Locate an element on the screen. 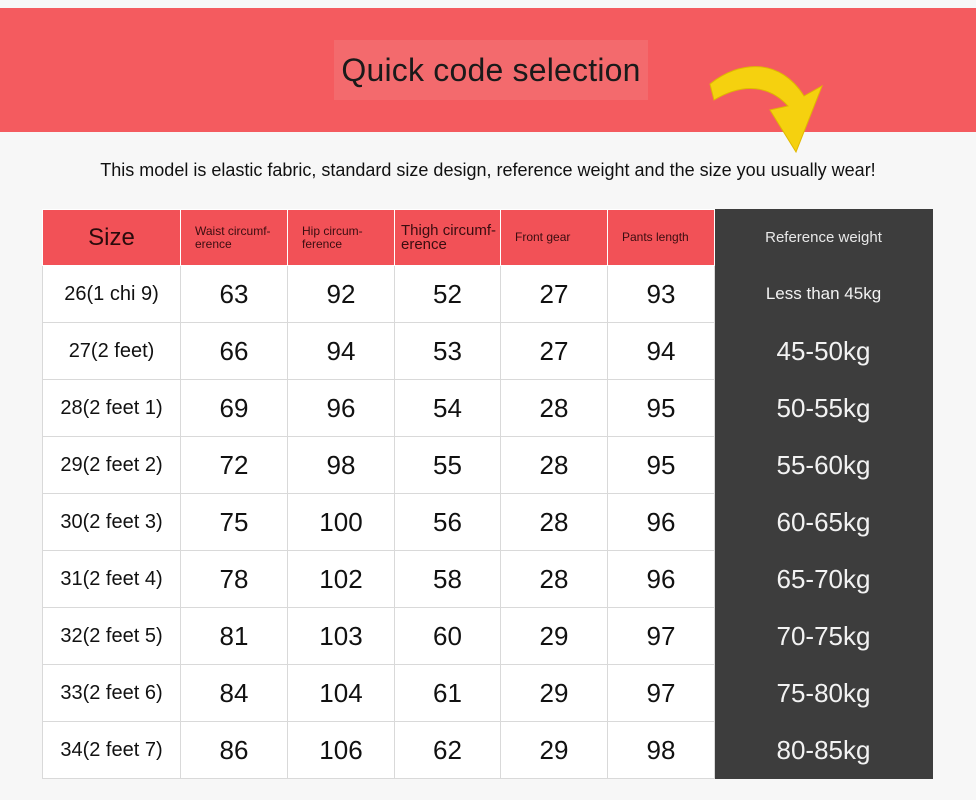 Image resolution: width=976 pixels, height=800 pixels. hip-cell: 103 is located at coordinates (341, 636).